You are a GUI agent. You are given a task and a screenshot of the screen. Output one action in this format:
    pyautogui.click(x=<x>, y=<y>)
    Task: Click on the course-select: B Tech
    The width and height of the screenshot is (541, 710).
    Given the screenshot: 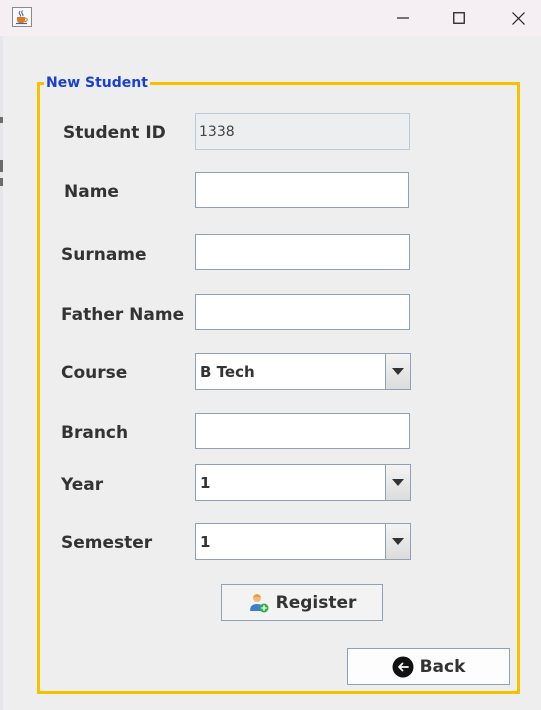 What is the action you would take?
    pyautogui.click(x=303, y=371)
    